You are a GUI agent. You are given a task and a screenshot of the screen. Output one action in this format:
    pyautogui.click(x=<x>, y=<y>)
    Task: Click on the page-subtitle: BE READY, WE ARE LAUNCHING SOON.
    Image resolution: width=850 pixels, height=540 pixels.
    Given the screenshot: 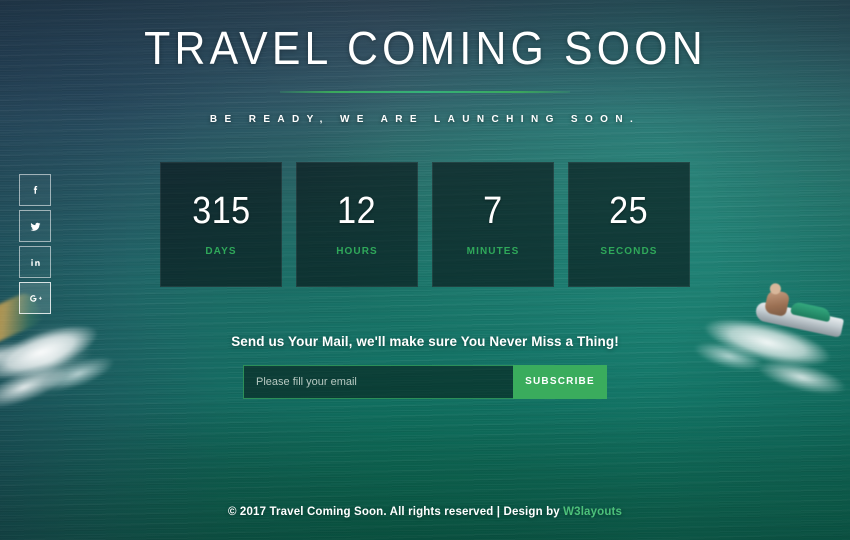 What is the action you would take?
    pyautogui.click(x=425, y=119)
    